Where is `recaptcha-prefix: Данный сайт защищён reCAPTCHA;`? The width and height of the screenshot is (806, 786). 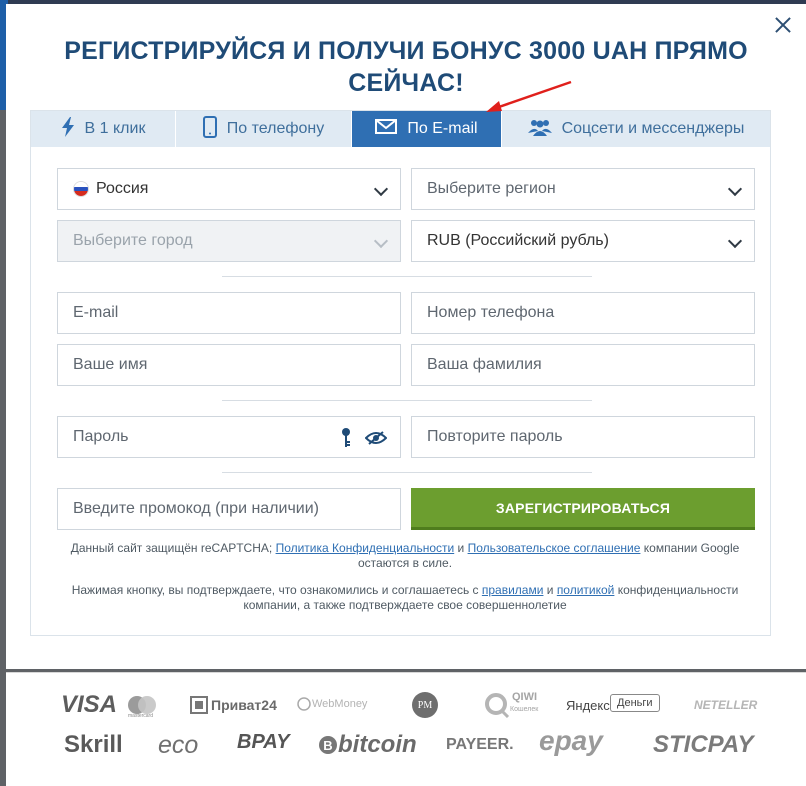 recaptcha-prefix: Данный сайт защищён reCAPTCHA; is located at coordinates (173, 548).